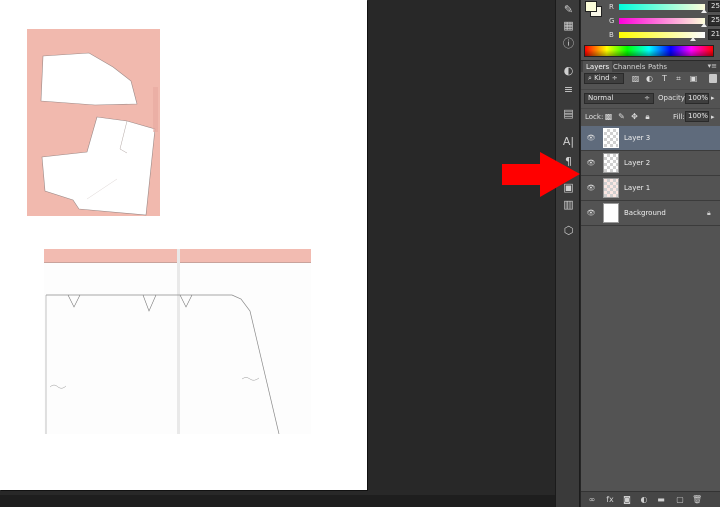  Describe the element at coordinates (568, 204) in the screenshot. I see `notes-icon: ▥` at that location.